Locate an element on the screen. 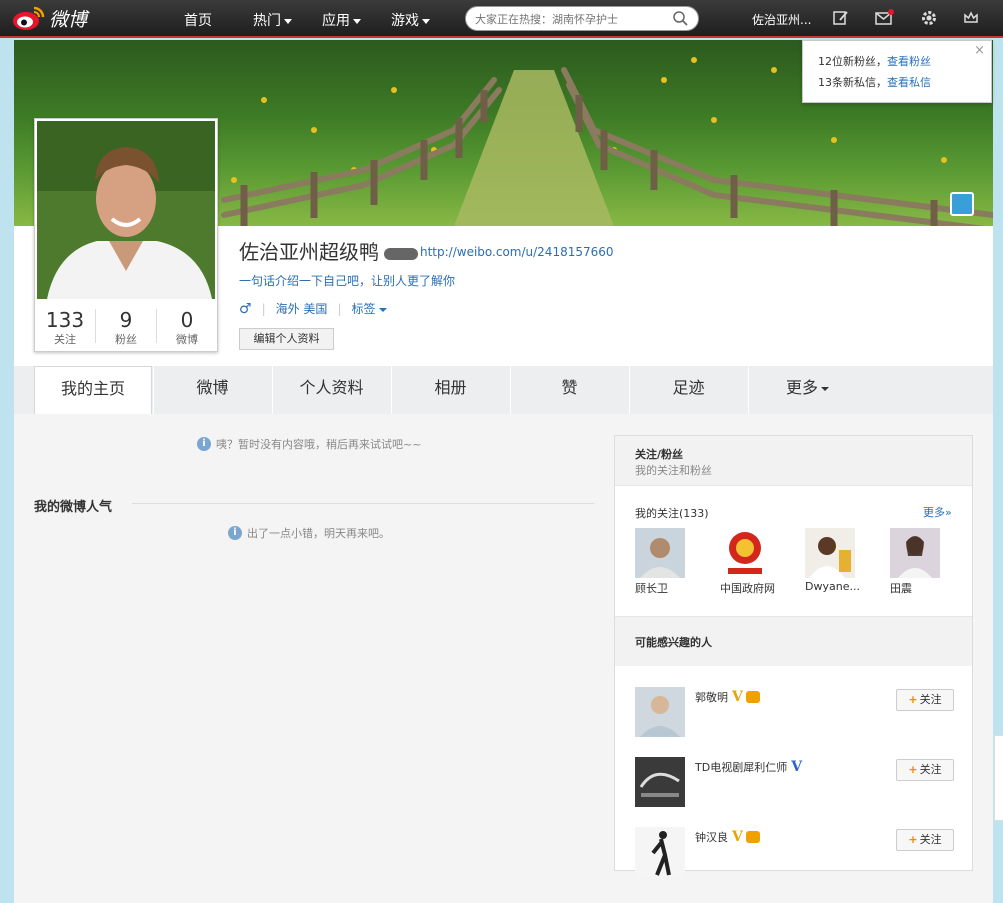 The height and width of the screenshot is (903, 1003). search-input is located at coordinates (570, 19).